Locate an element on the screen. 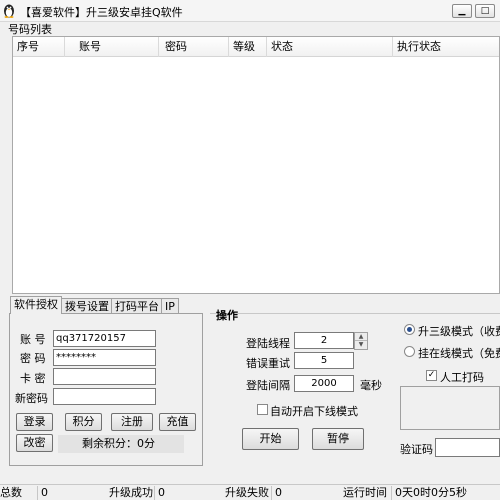 The width and height of the screenshot is (500, 500). login-threads-spinner: ▲ ▼ is located at coordinates (361, 341).